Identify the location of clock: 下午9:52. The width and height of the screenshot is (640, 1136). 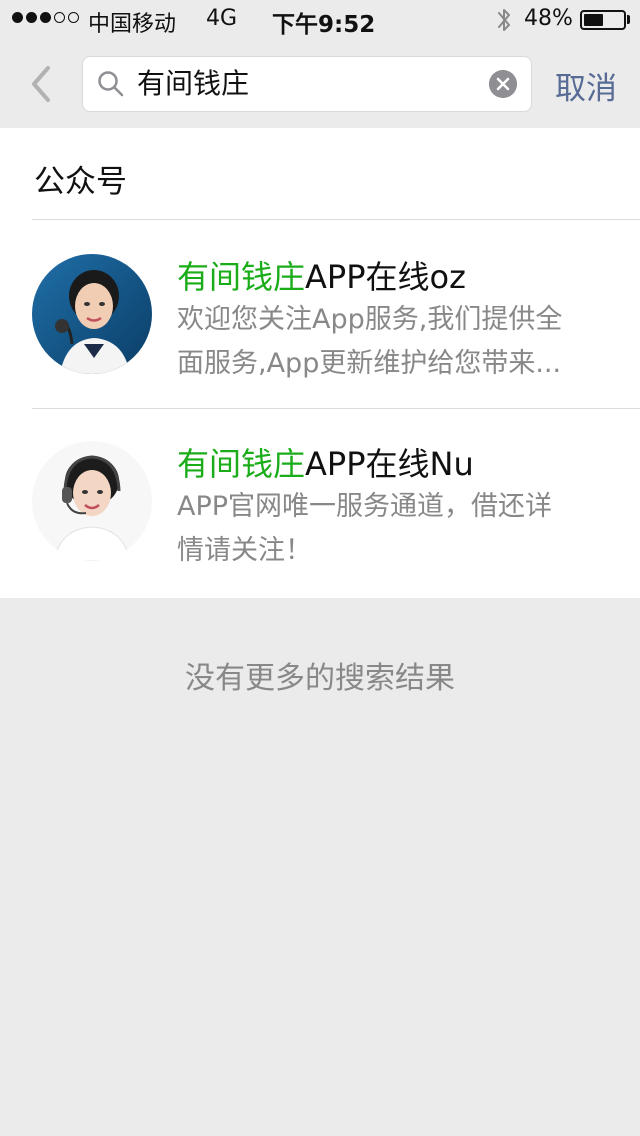
(324, 25).